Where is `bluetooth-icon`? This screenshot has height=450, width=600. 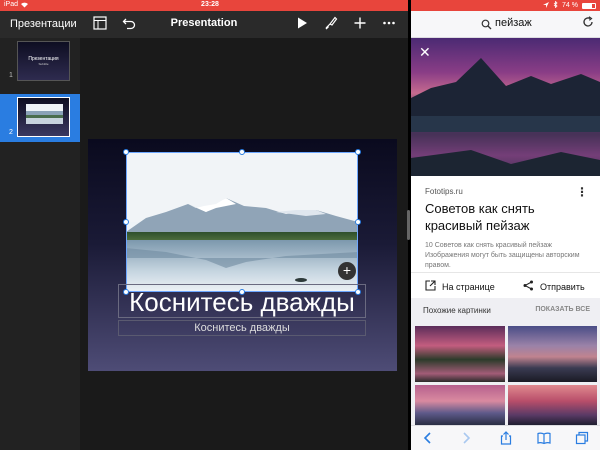
bluetooth-icon is located at coordinates (555, 5).